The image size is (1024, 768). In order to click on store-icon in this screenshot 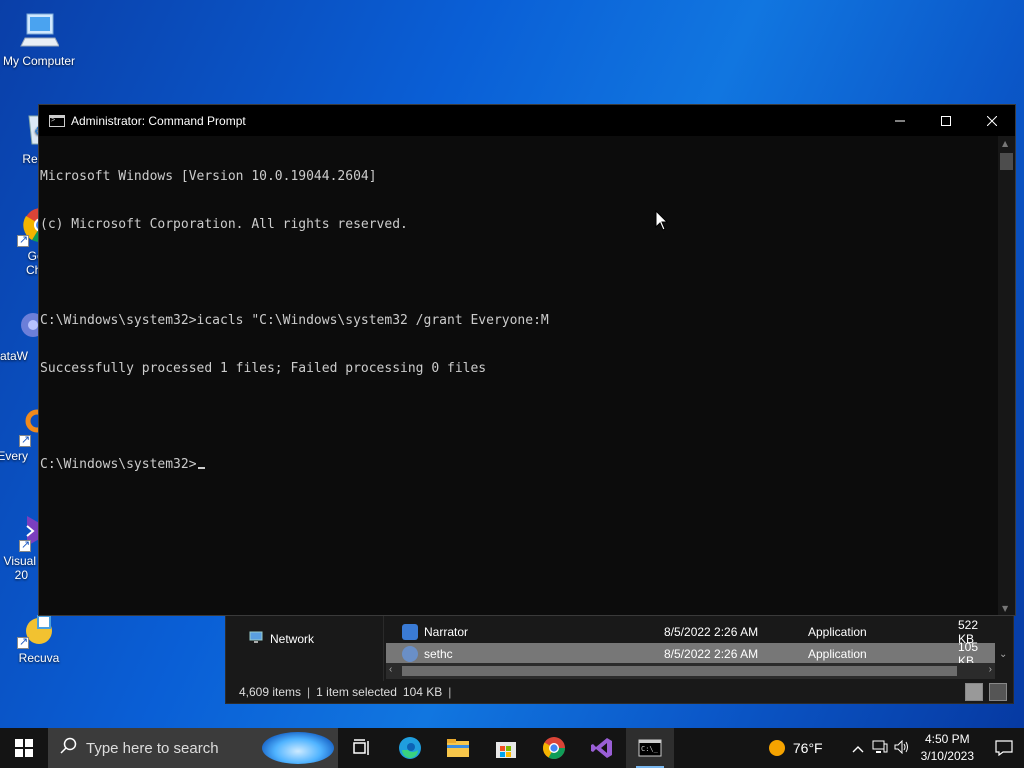, I will do `click(506, 750)`.